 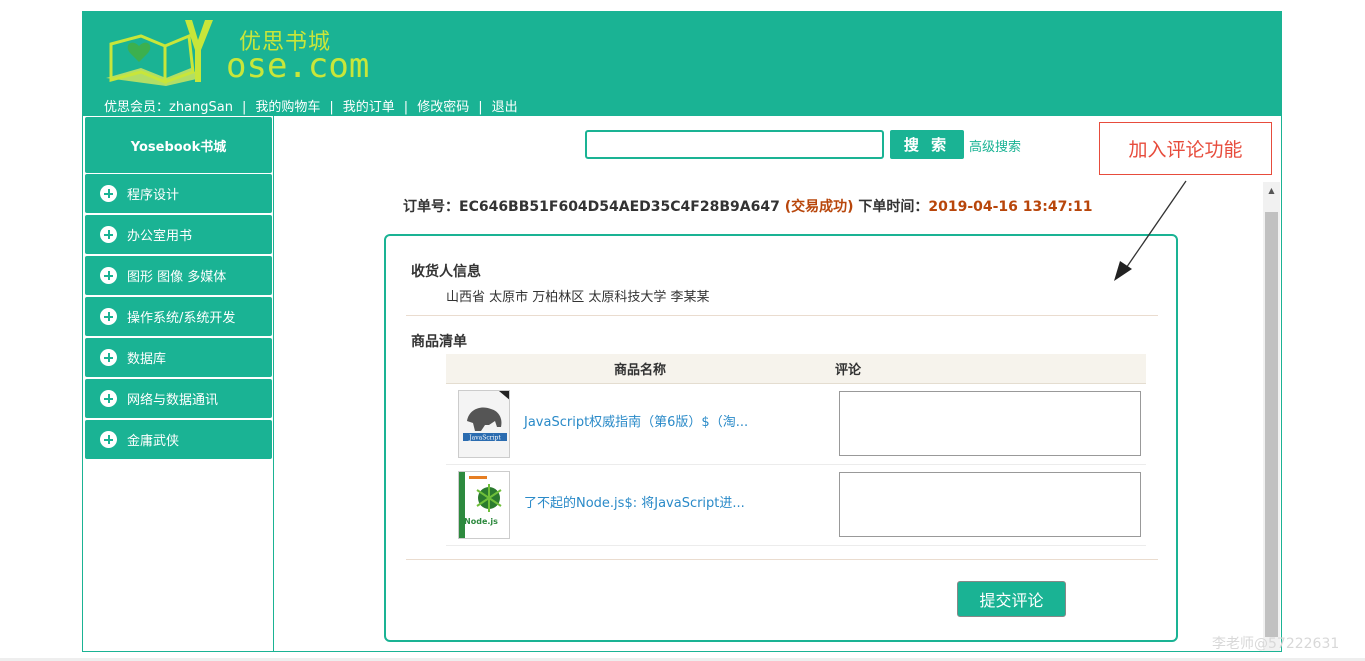 I want to click on svg-text: Node.js, so click(x=481, y=521).